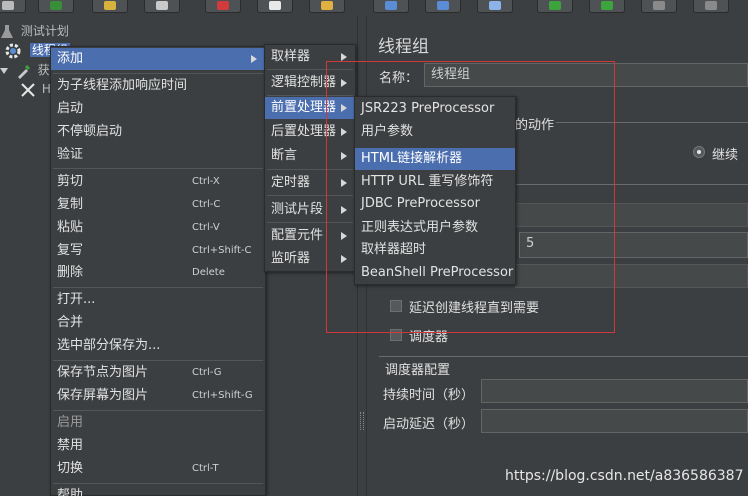  Describe the element at coordinates (158, 86) in the screenshot. I see `menu-item-add-think-time: 为子线程添加响应时间` at that location.